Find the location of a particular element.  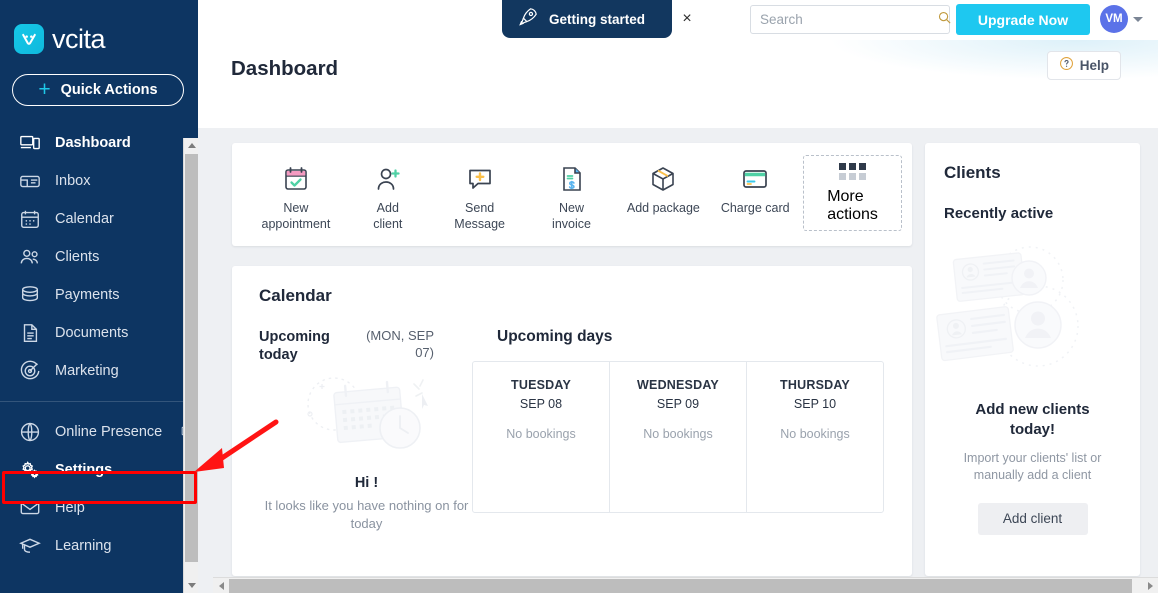

action-label: Charge card is located at coordinates (755, 208).